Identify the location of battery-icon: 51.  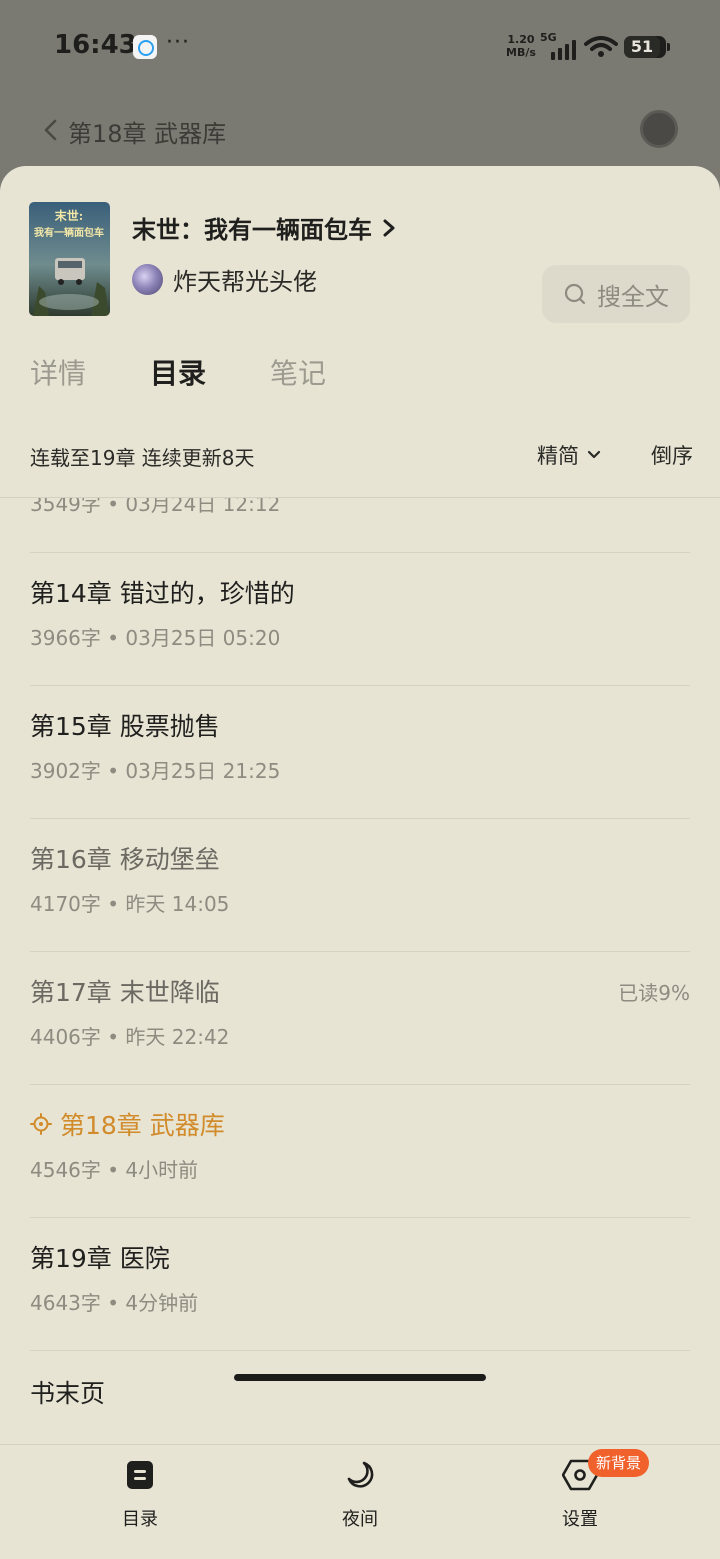
(647, 47).